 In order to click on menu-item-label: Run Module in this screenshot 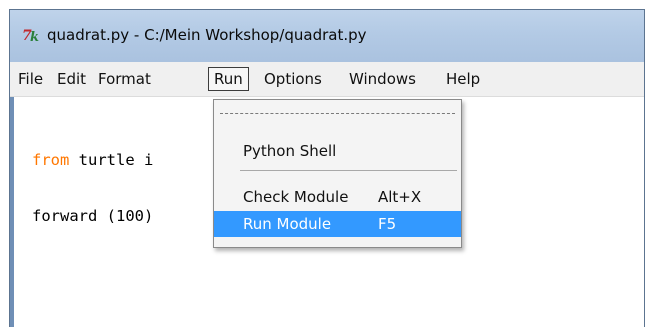, I will do `click(287, 224)`.